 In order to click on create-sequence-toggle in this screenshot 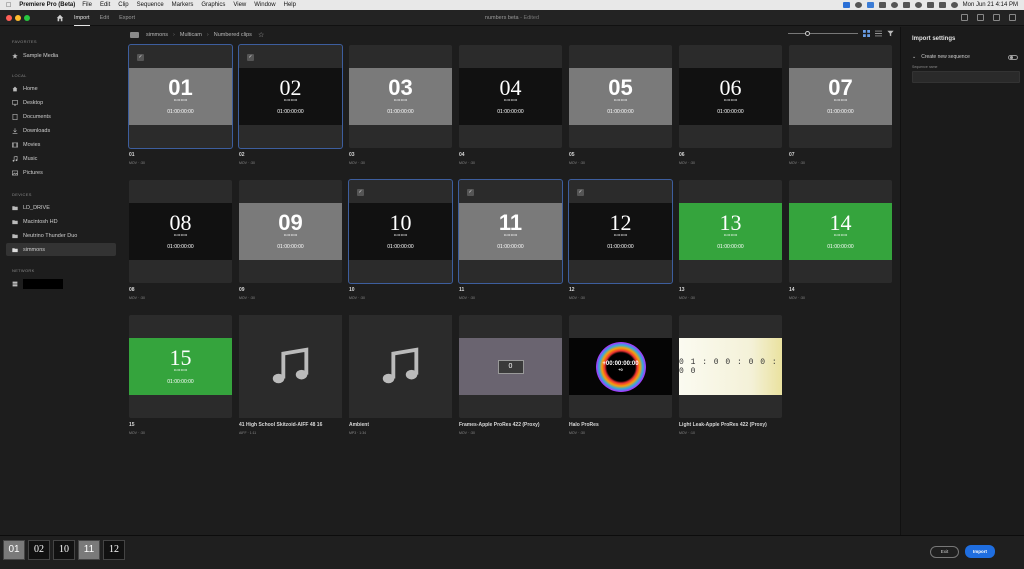, I will do `click(1013, 57)`.